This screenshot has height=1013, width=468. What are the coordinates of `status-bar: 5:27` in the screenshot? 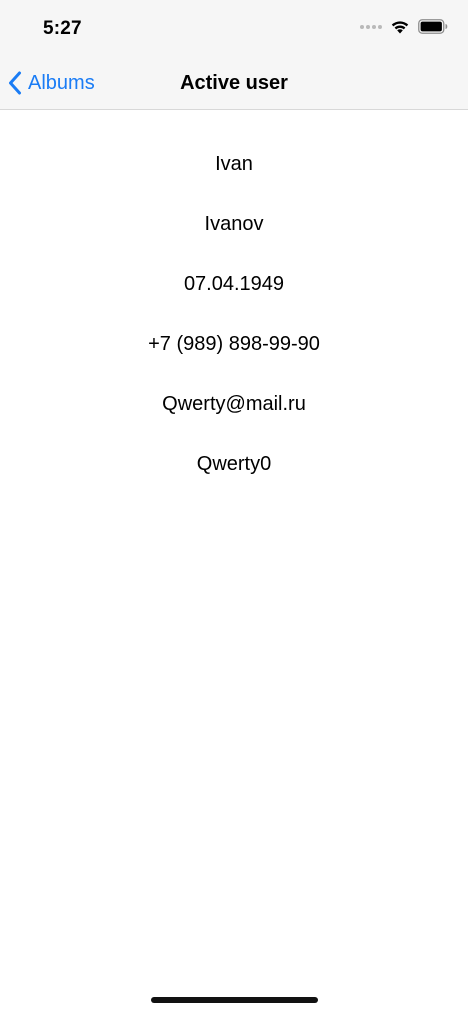 It's located at (234, 29).